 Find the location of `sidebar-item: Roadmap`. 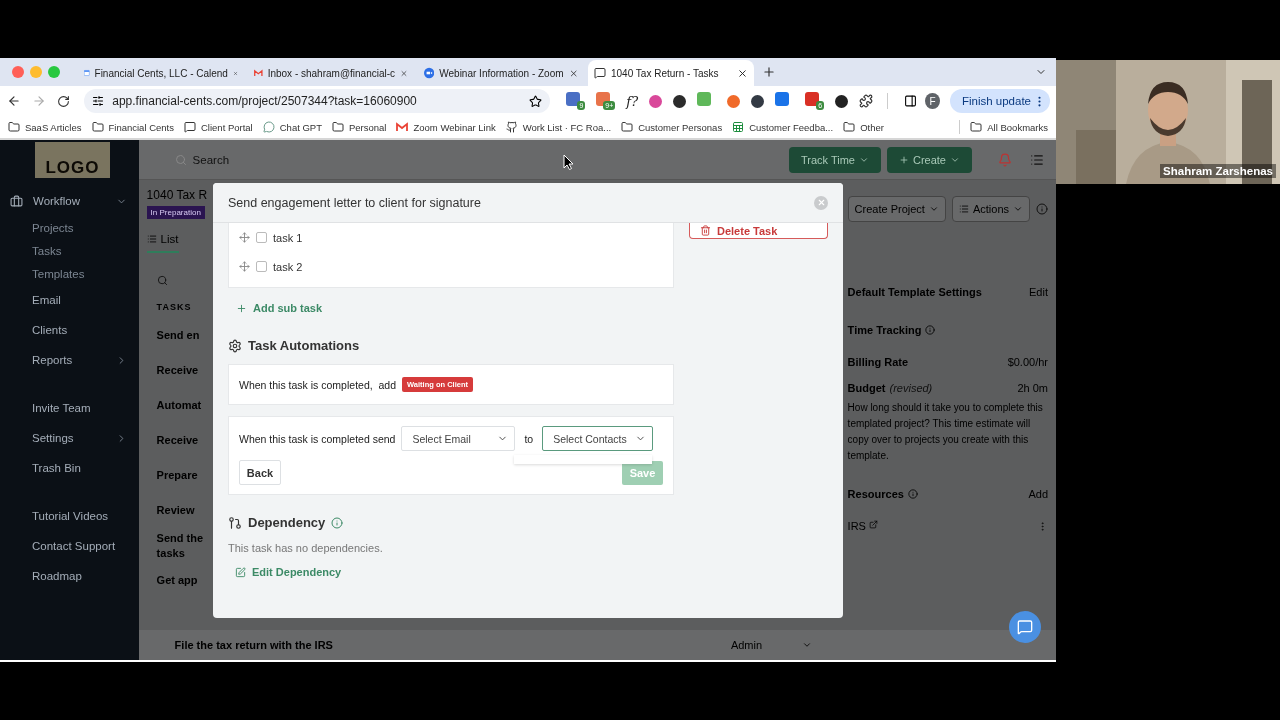

sidebar-item: Roadmap is located at coordinates (69, 576).